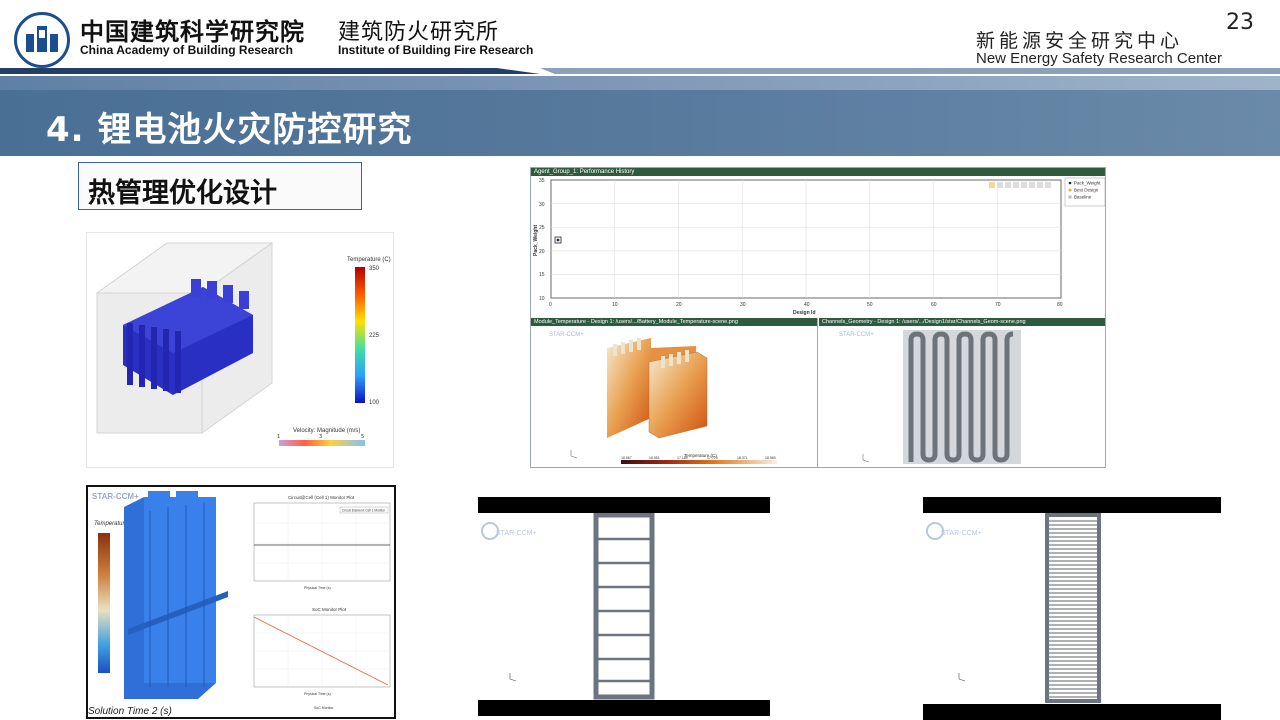  I want to click on header-stripe, so click(640, 83).